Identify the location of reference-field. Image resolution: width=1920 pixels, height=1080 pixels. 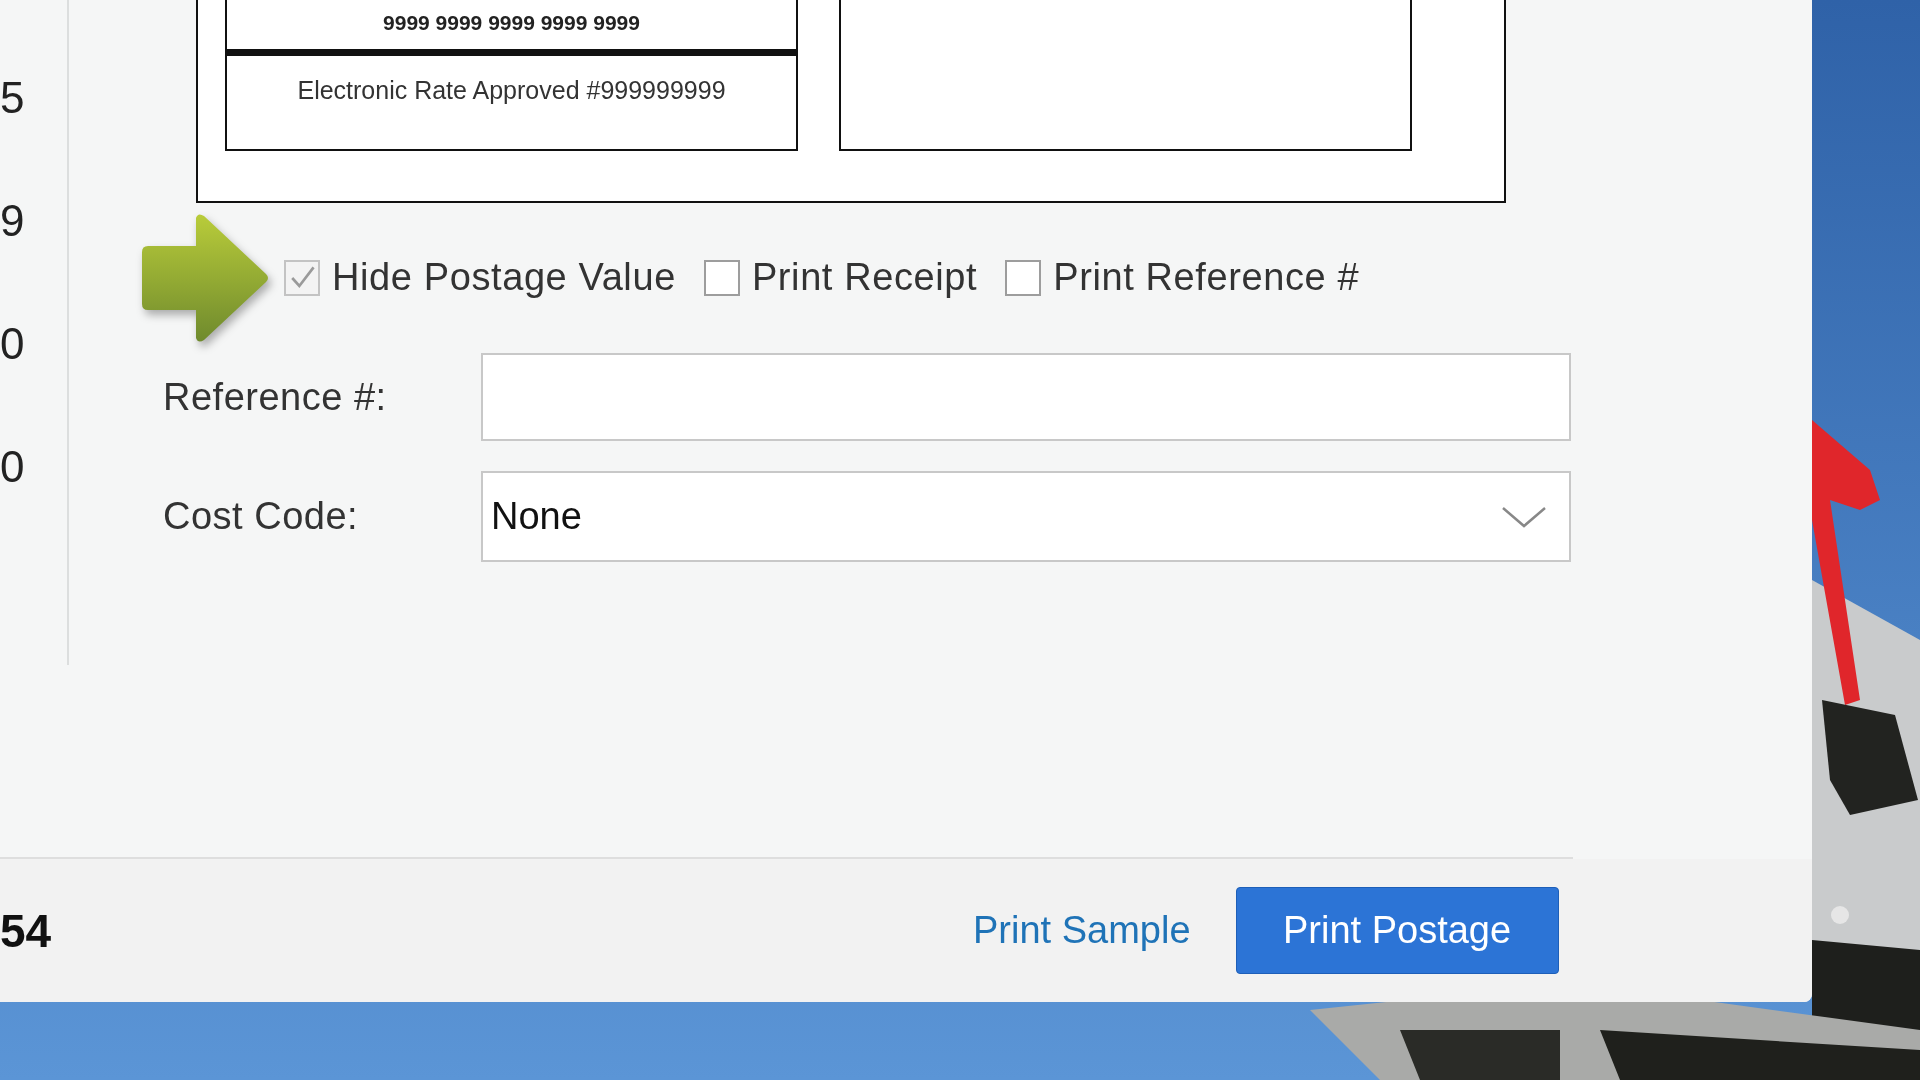
(1026, 397).